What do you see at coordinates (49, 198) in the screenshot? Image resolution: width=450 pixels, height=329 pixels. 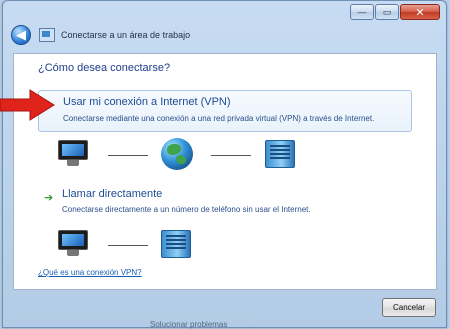 I see `arrow-right-icon: ➔` at bounding box center [49, 198].